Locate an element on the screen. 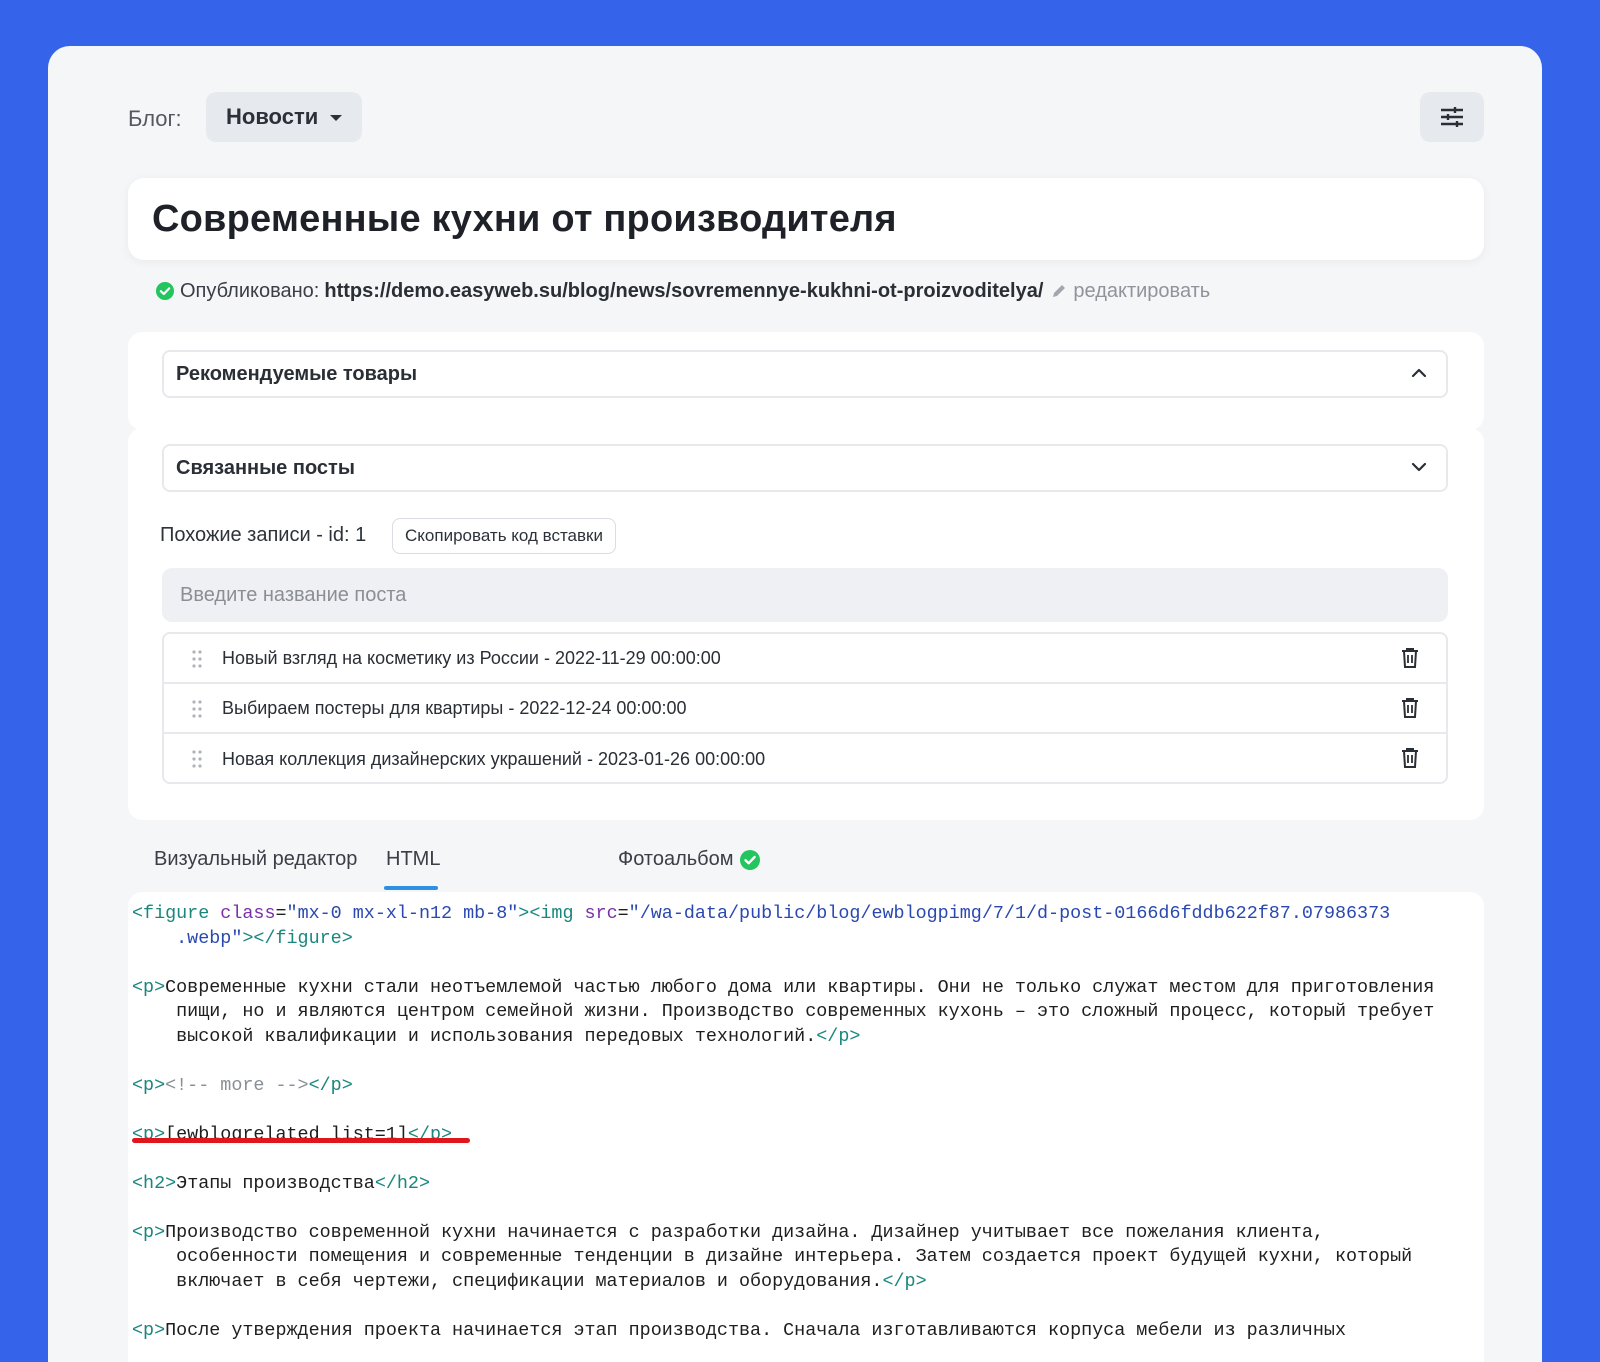  code-token: ></figure> is located at coordinates (297, 938).